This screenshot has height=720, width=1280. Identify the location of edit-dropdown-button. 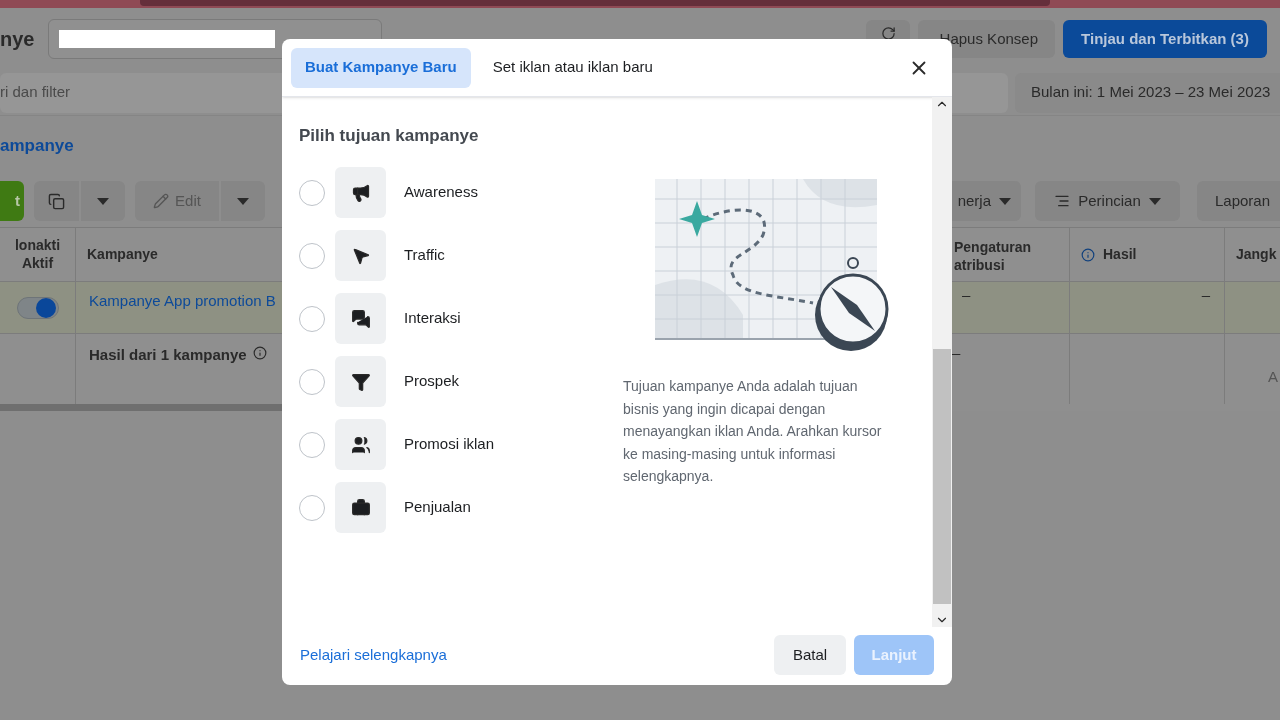
(243, 201).